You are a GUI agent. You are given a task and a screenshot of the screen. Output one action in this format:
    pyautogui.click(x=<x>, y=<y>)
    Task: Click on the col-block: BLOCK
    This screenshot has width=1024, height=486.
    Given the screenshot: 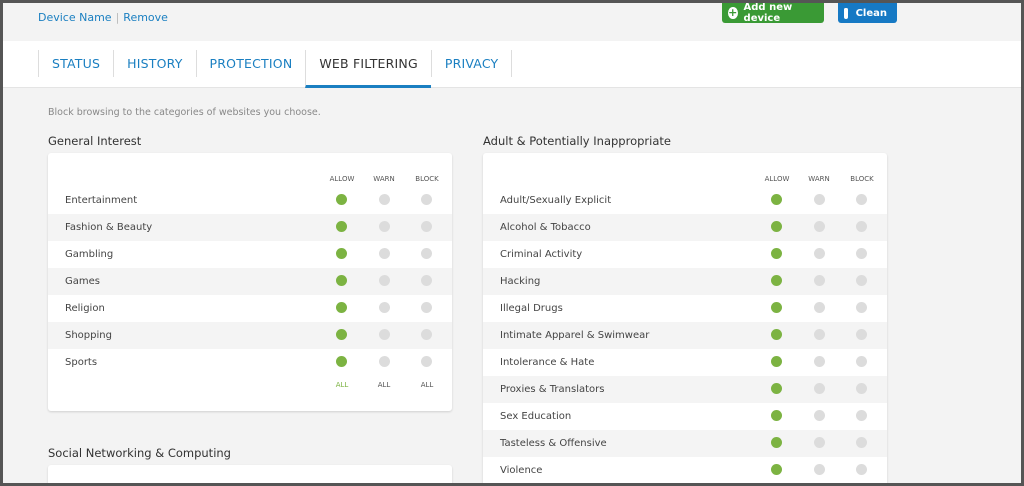 What is the action you would take?
    pyautogui.click(x=862, y=179)
    